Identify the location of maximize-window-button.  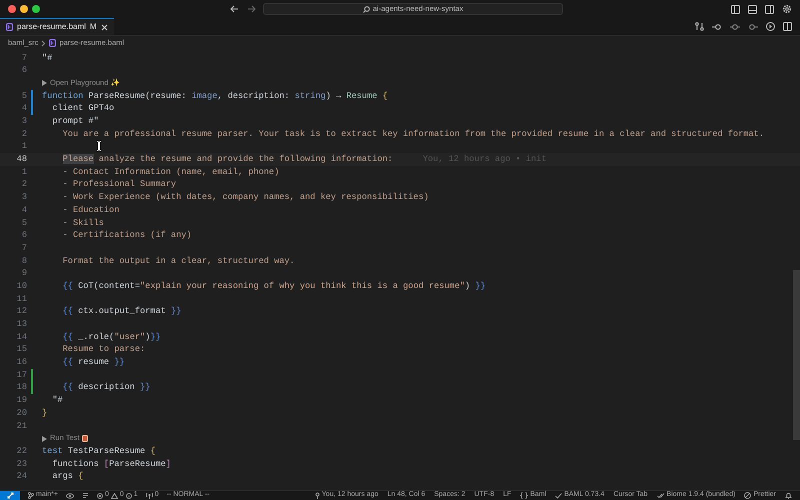
(36, 9).